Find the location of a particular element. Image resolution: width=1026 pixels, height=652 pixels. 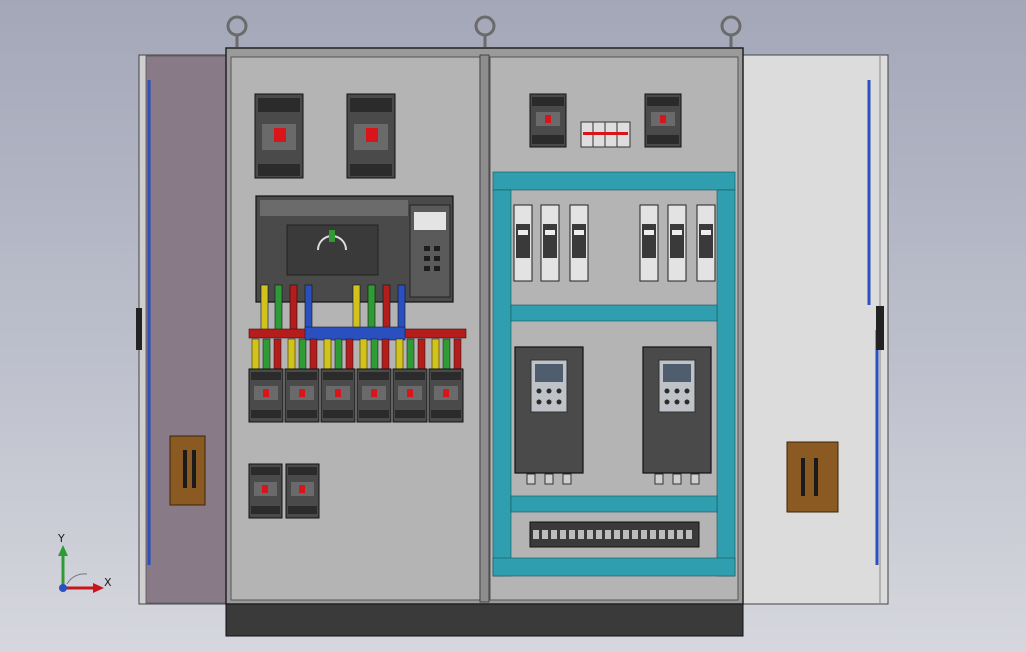

left-door is located at coordinates (183, 329).